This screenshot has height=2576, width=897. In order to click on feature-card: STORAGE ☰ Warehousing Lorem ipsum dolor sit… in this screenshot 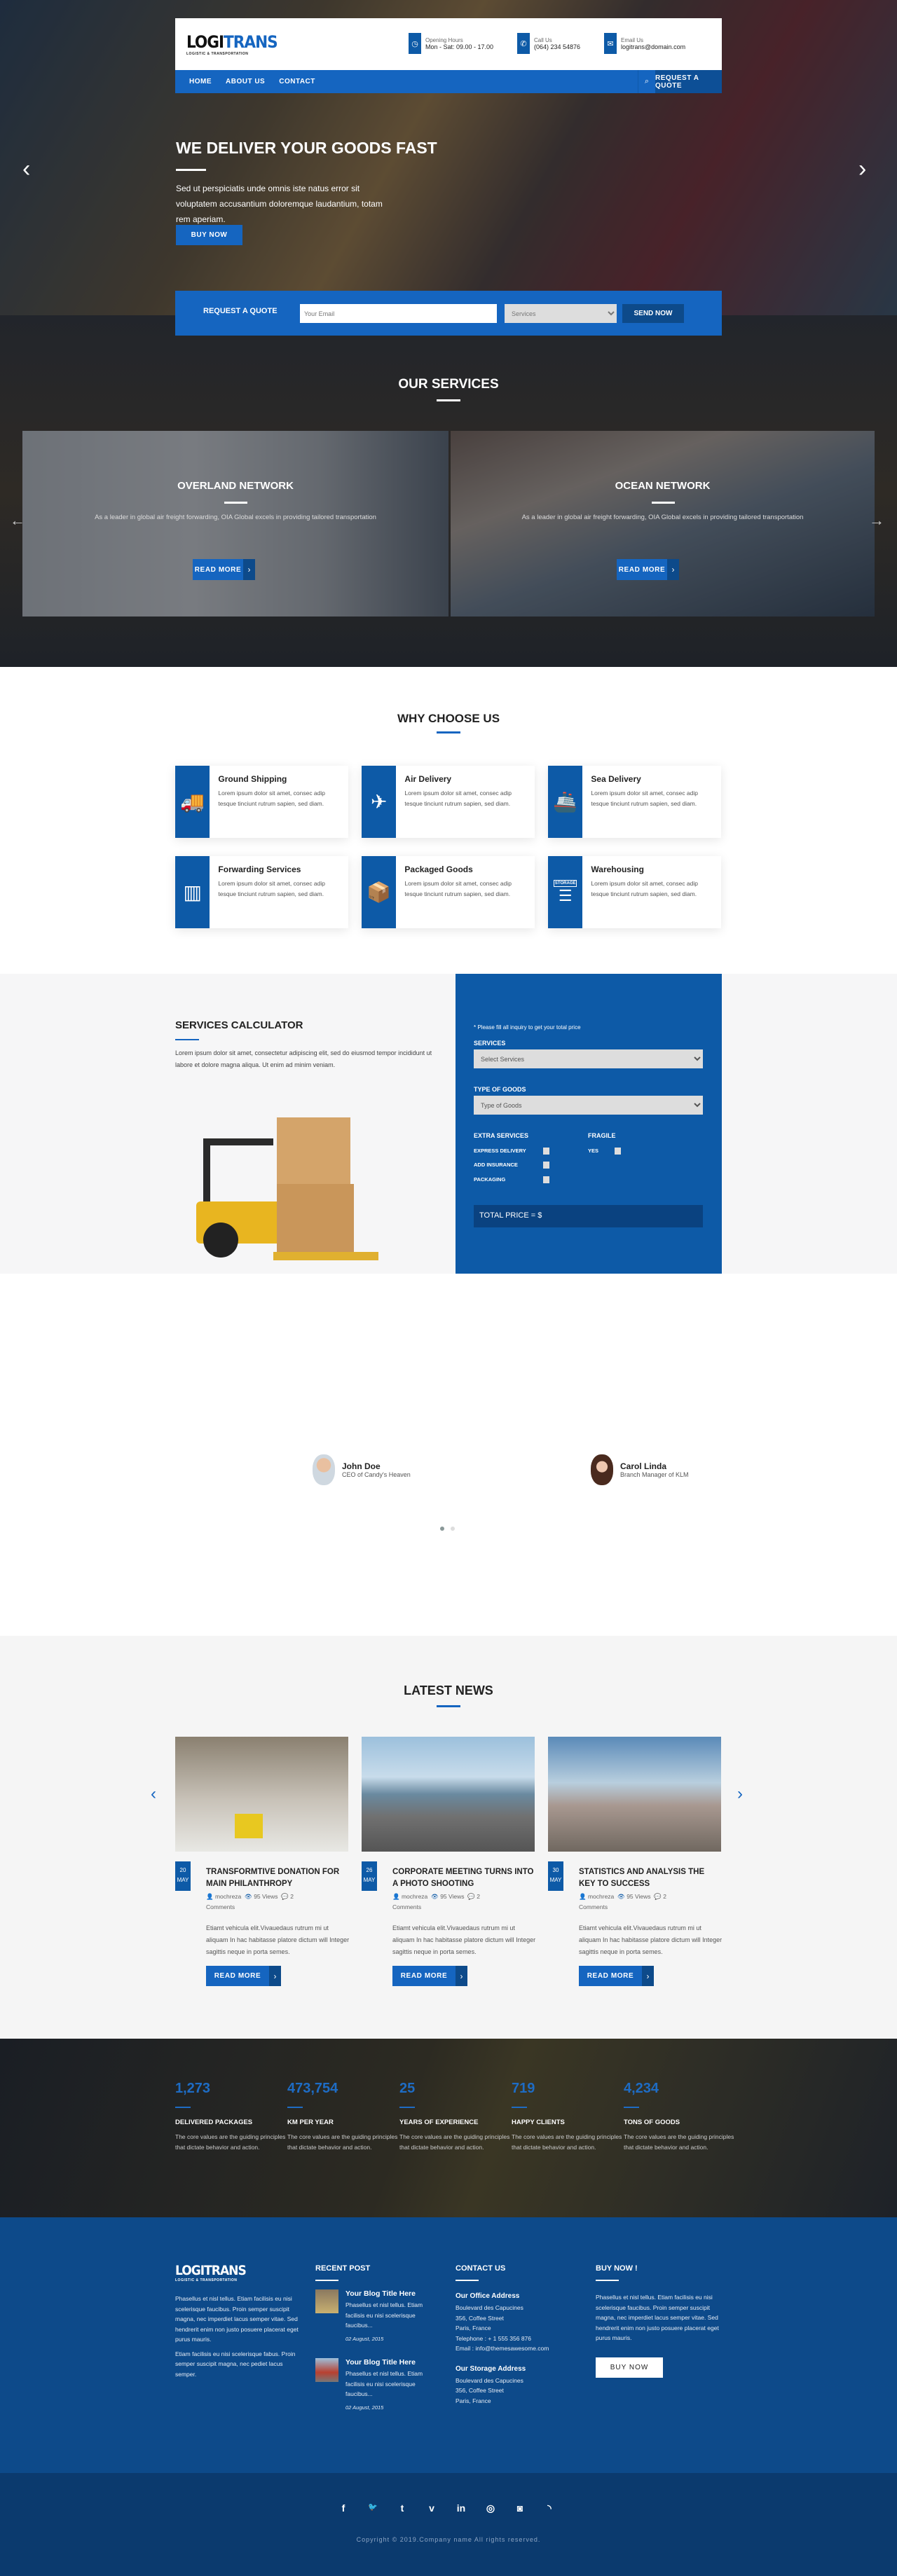, I will do `click(634, 892)`.